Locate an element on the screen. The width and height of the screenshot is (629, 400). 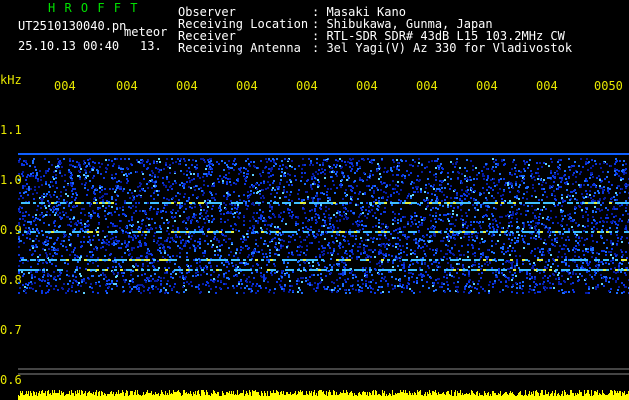
band-top-edge is located at coordinates (323, 154).